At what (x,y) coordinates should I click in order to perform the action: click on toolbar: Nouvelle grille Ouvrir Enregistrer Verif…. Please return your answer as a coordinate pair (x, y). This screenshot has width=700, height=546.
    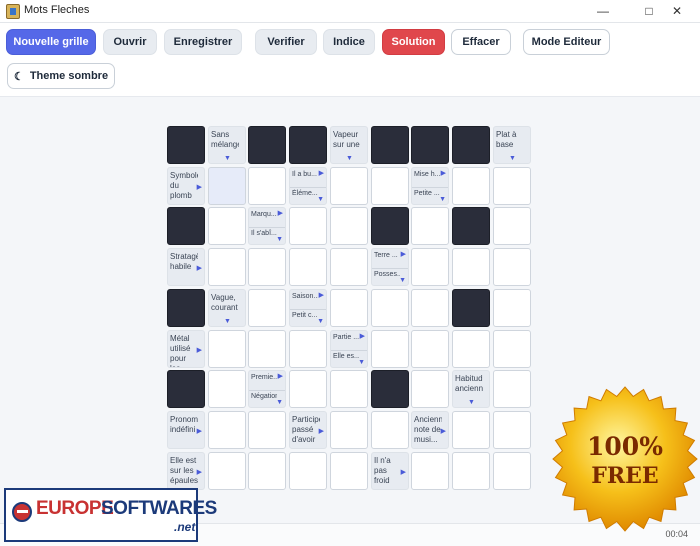
    Looking at the image, I should click on (350, 60).